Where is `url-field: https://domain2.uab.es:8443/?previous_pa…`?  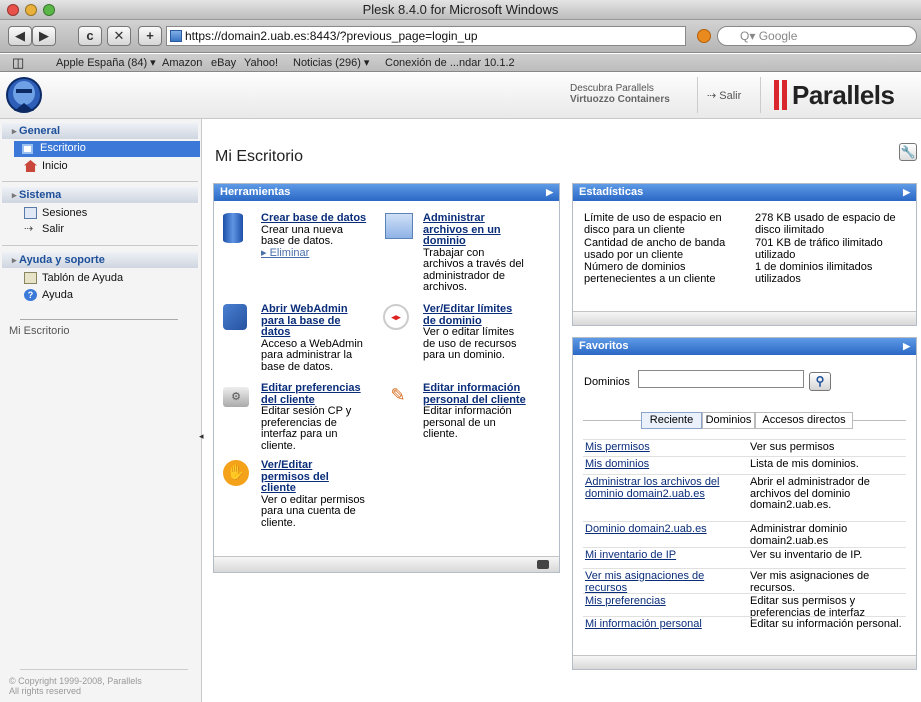
url-field: https://domain2.uab.es:8443/?previous_pa… is located at coordinates (426, 36).